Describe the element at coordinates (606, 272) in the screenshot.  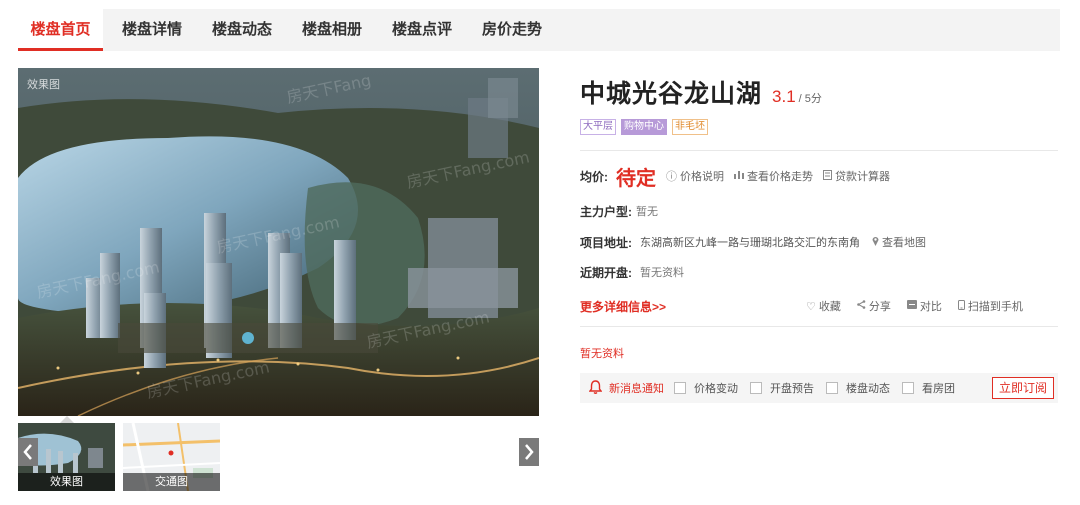
I see `opening-label: 近期开盘:` at that location.